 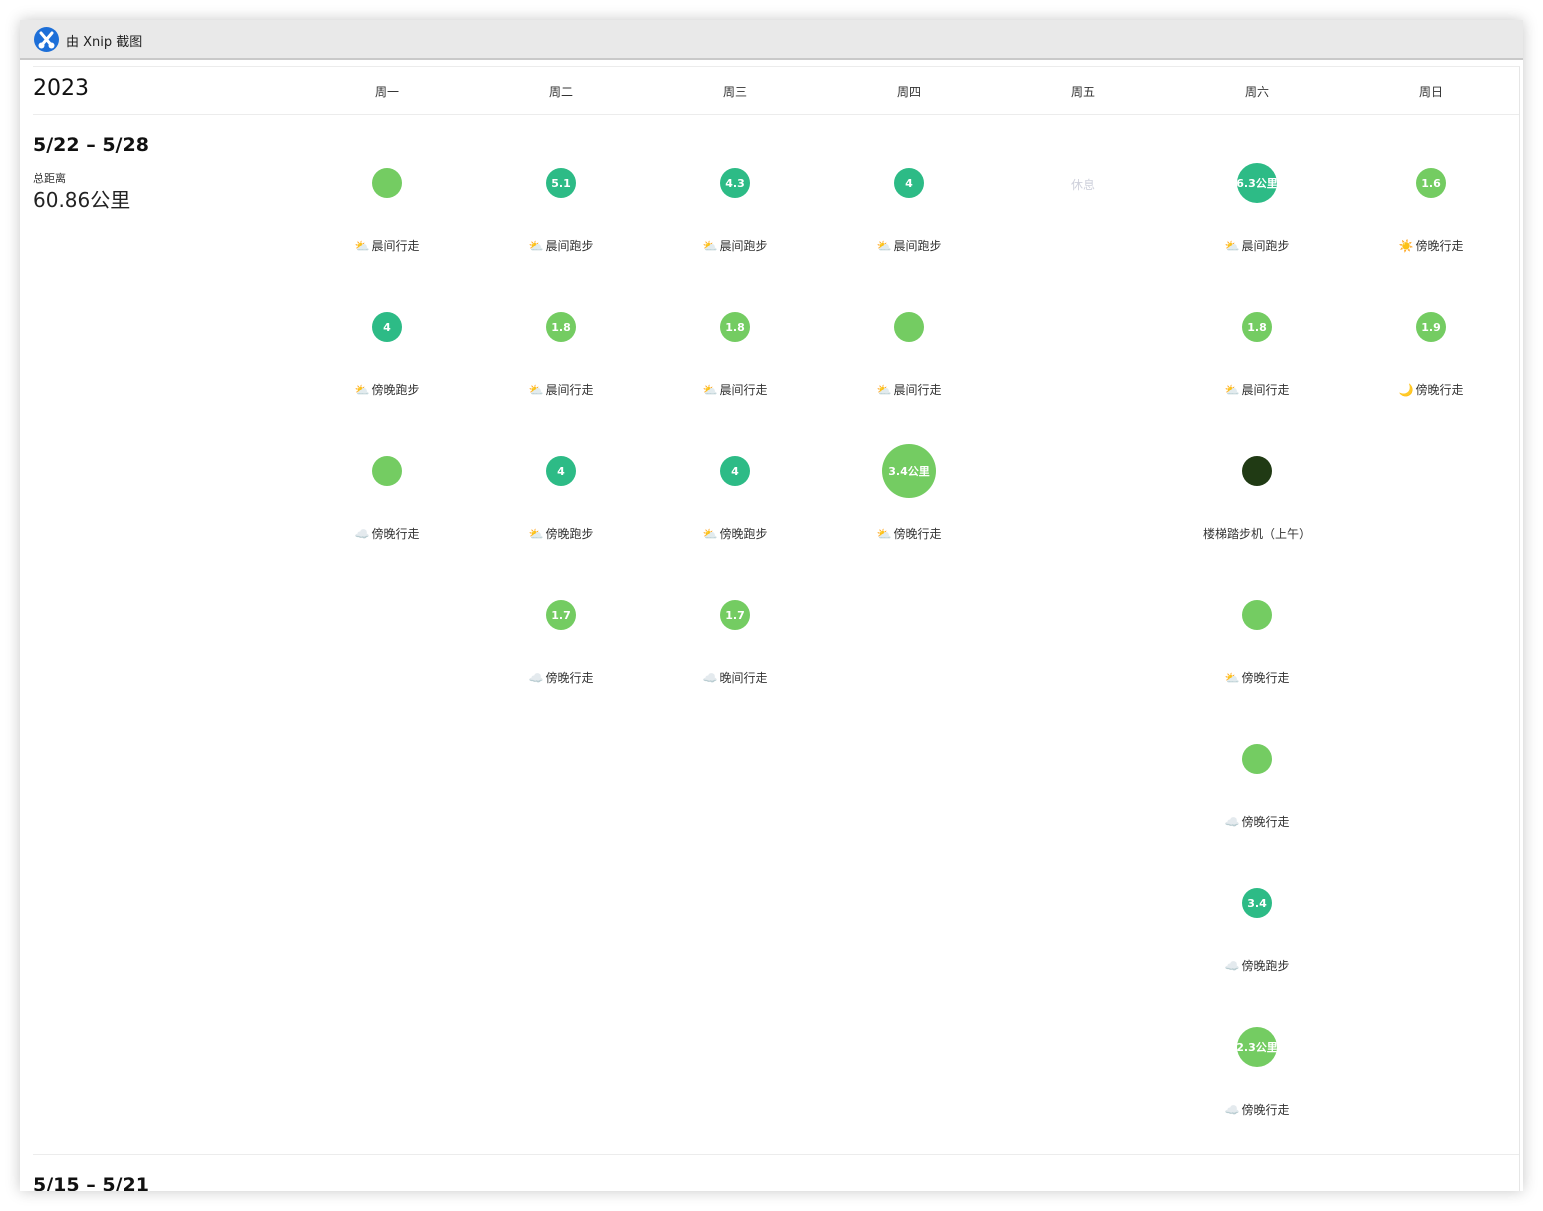 I want to click on weather-icon: 🌙, so click(x=1406, y=390).